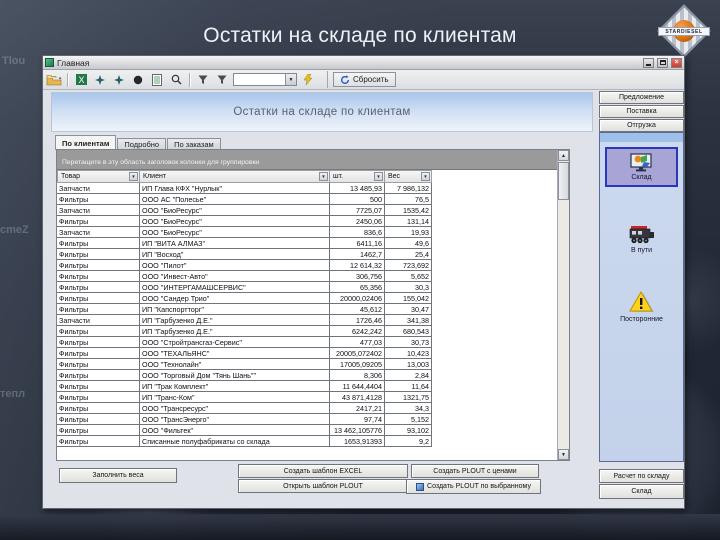 Image resolution: width=720 pixels, height=540 pixels. I want to click on excel-export-button: X, so click(81, 79).